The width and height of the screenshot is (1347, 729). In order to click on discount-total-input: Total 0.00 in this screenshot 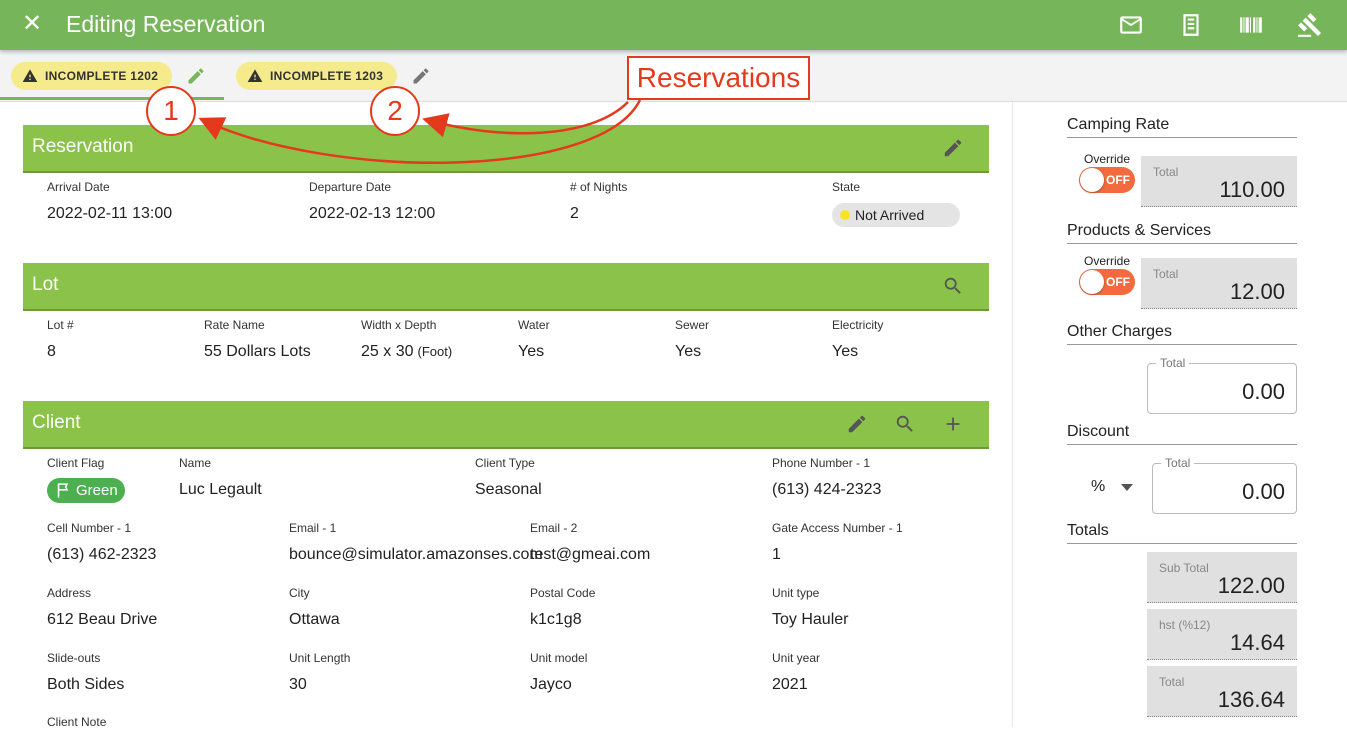, I will do `click(1224, 485)`.